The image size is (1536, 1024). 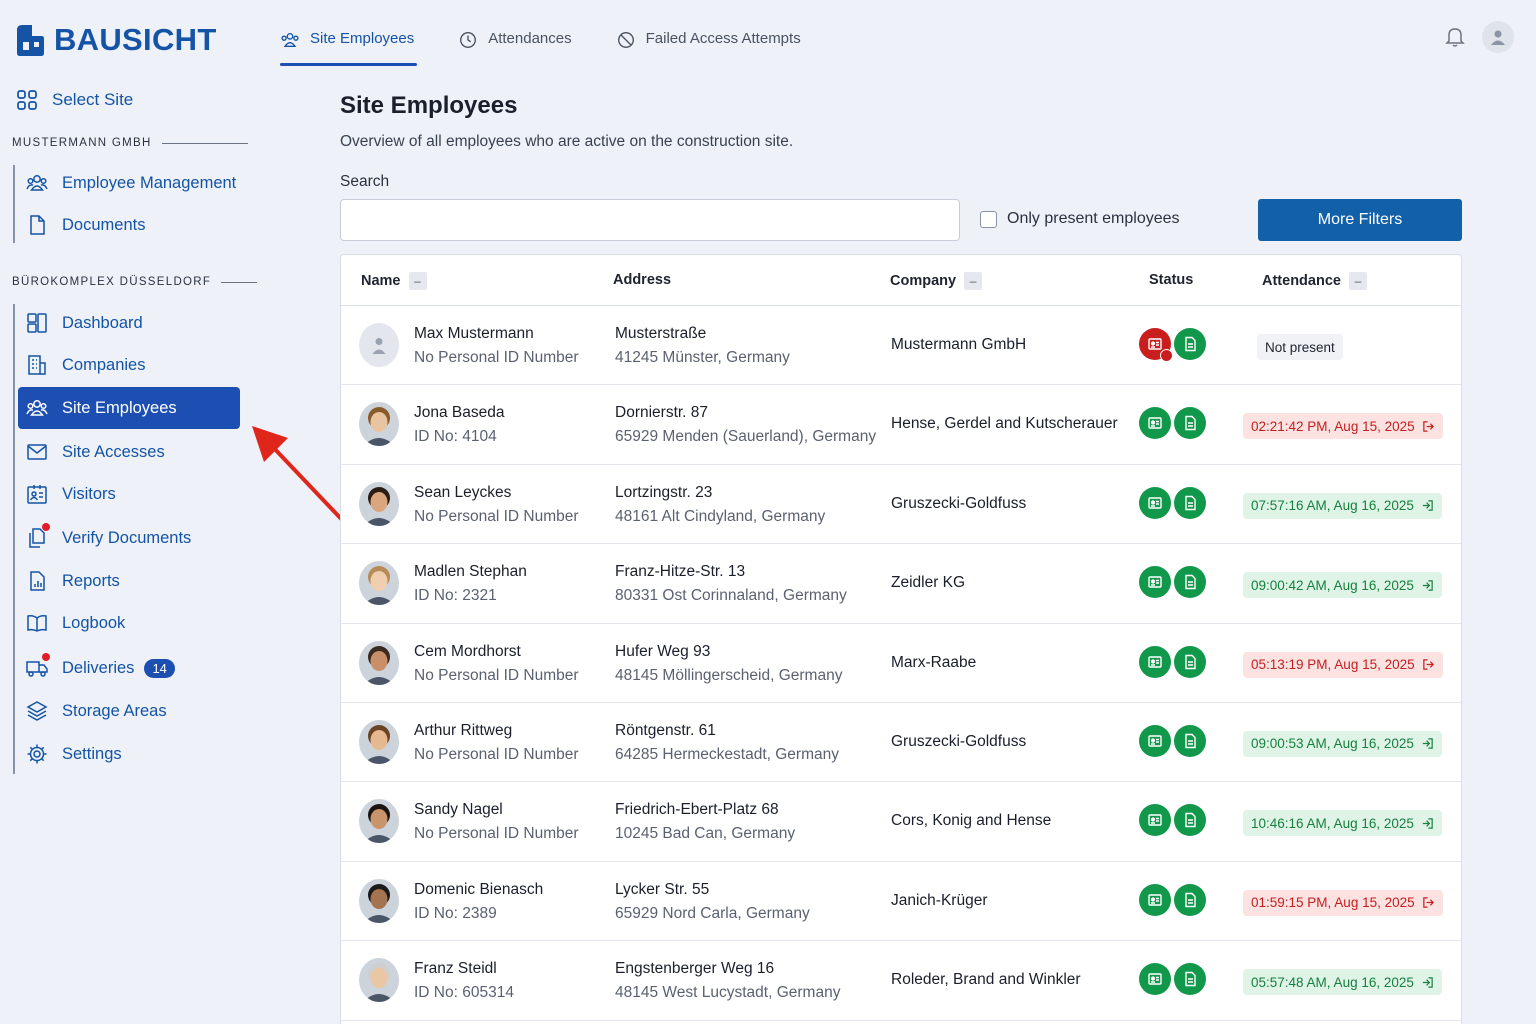 What do you see at coordinates (38, 666) in the screenshot?
I see `truck-icon` at bounding box center [38, 666].